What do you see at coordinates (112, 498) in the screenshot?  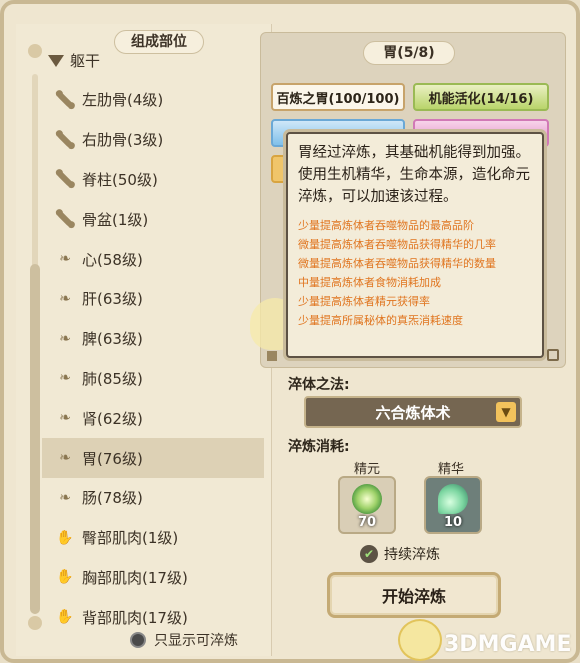 I see `part-label: 肠(78级)` at bounding box center [112, 498].